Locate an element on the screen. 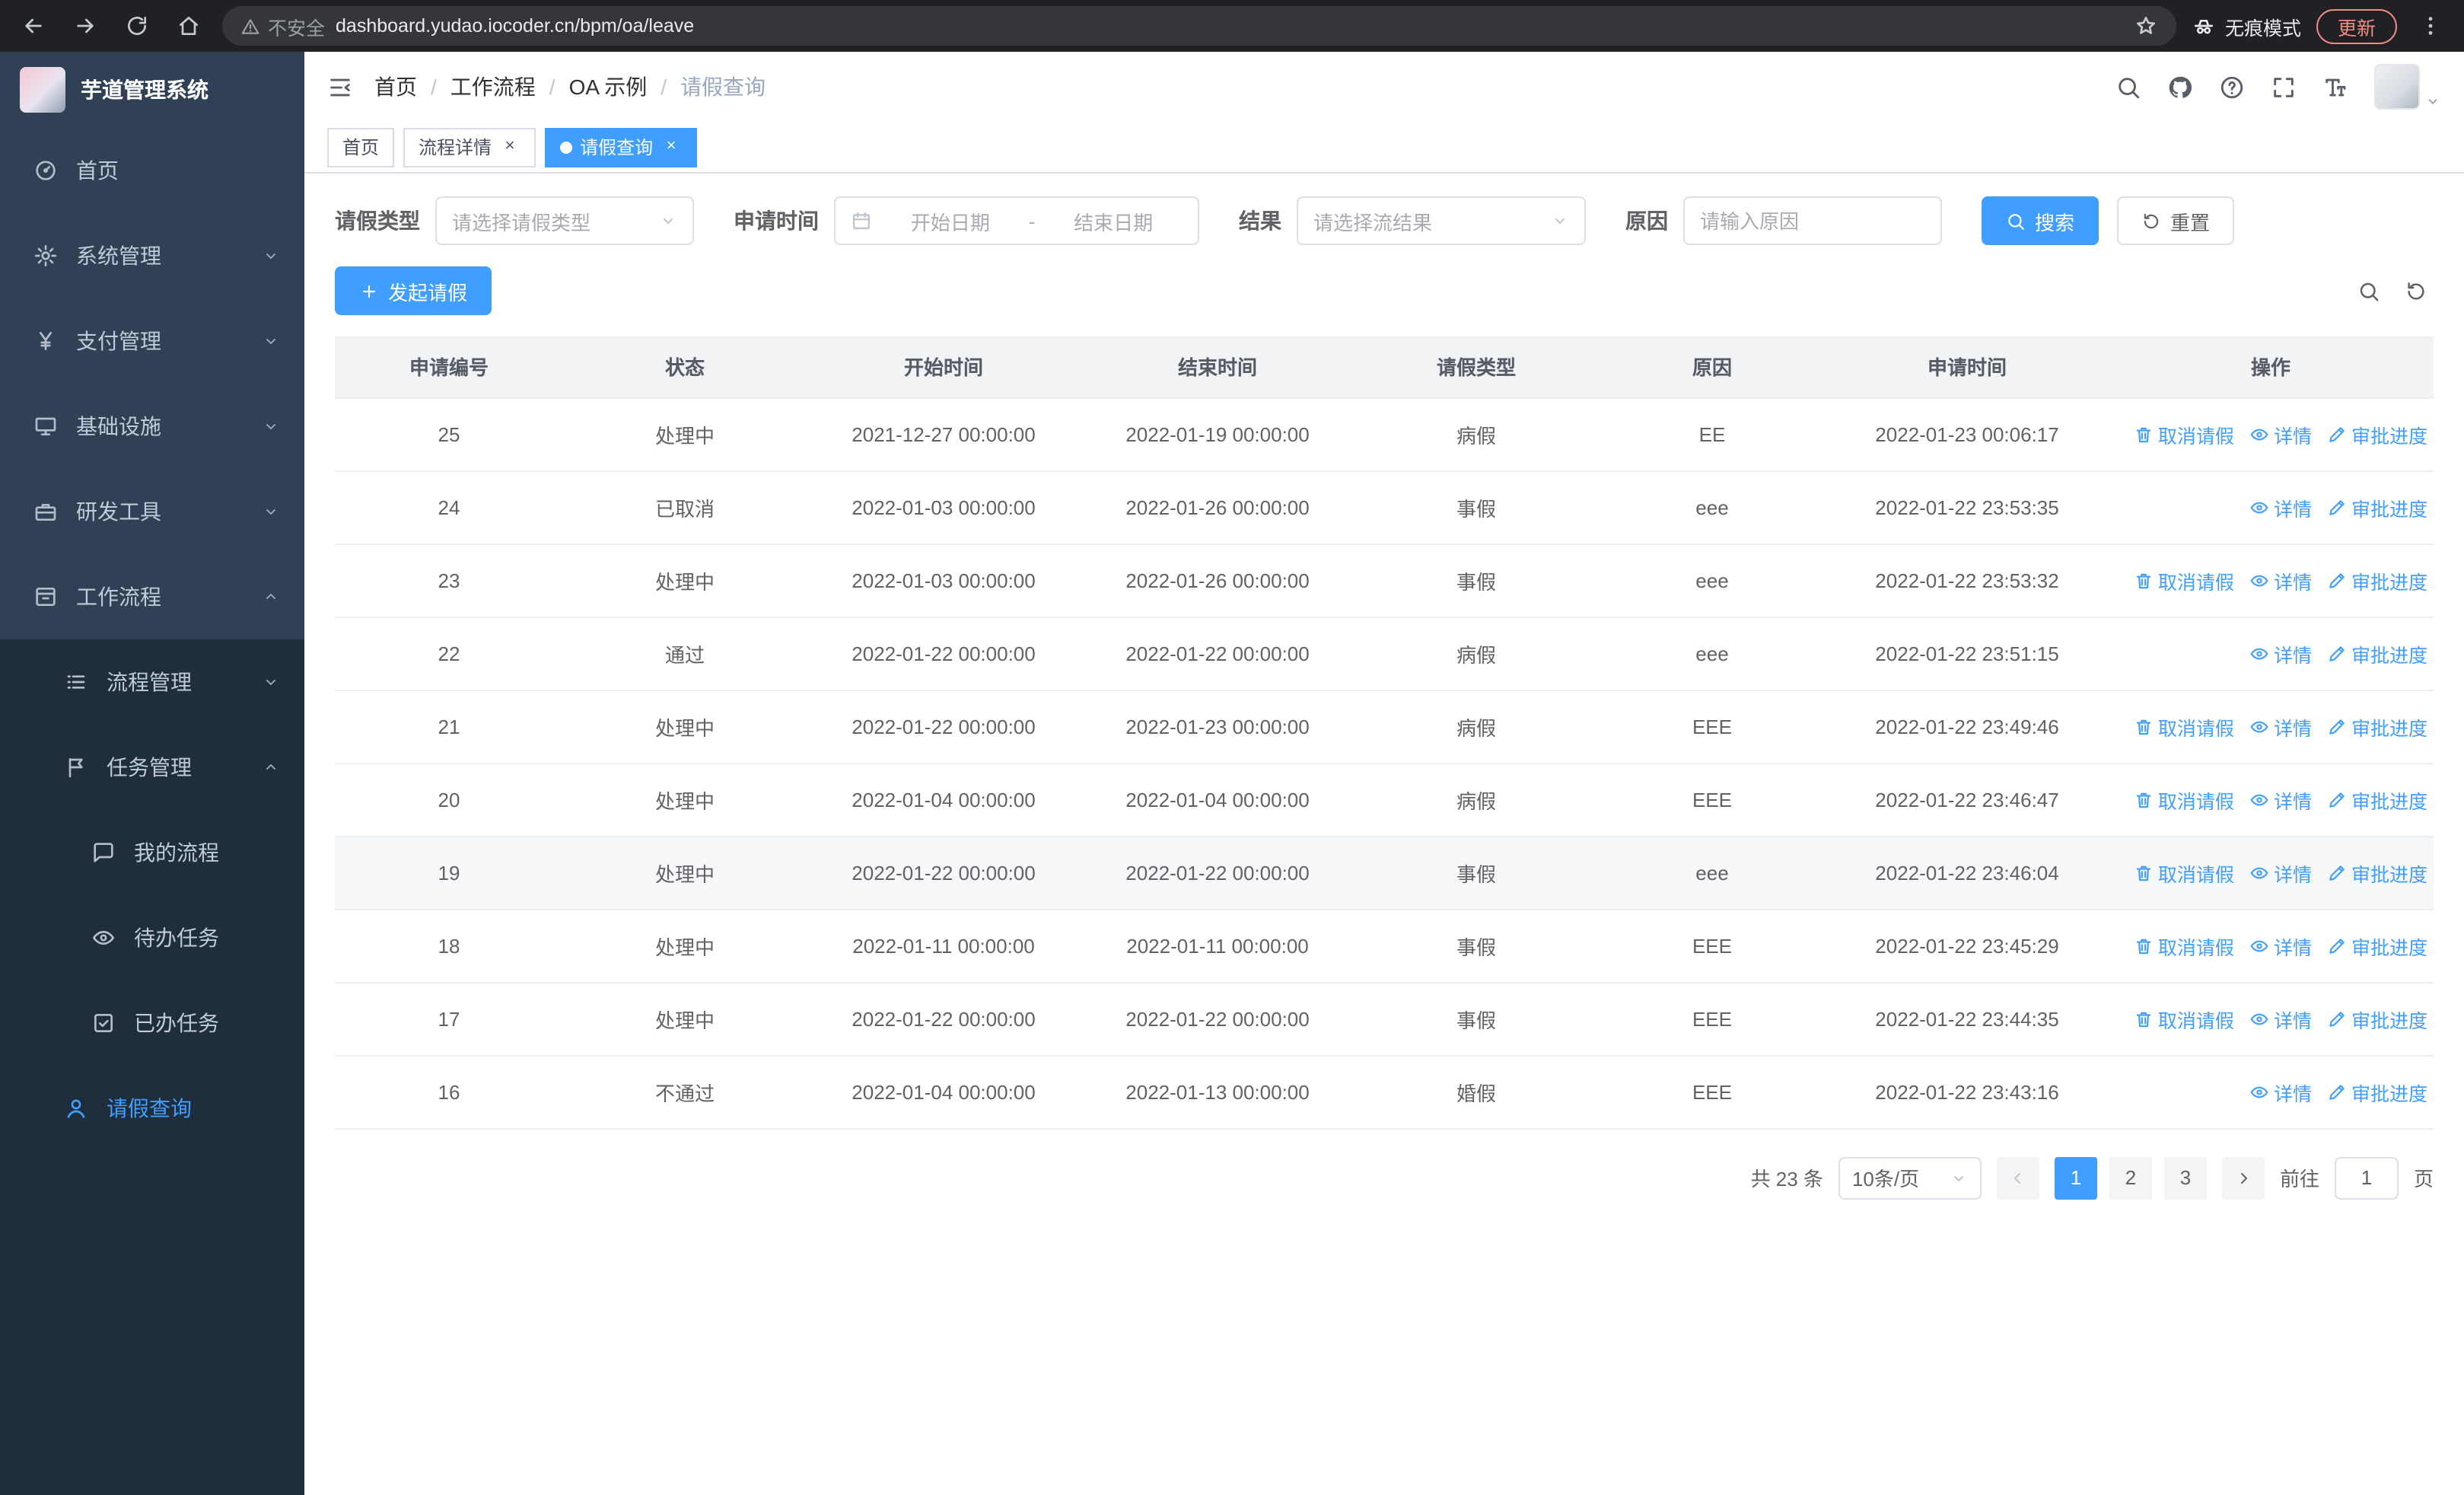  leave-type-filter: 请假类型 请选择请假类型 is located at coordinates (514, 220).